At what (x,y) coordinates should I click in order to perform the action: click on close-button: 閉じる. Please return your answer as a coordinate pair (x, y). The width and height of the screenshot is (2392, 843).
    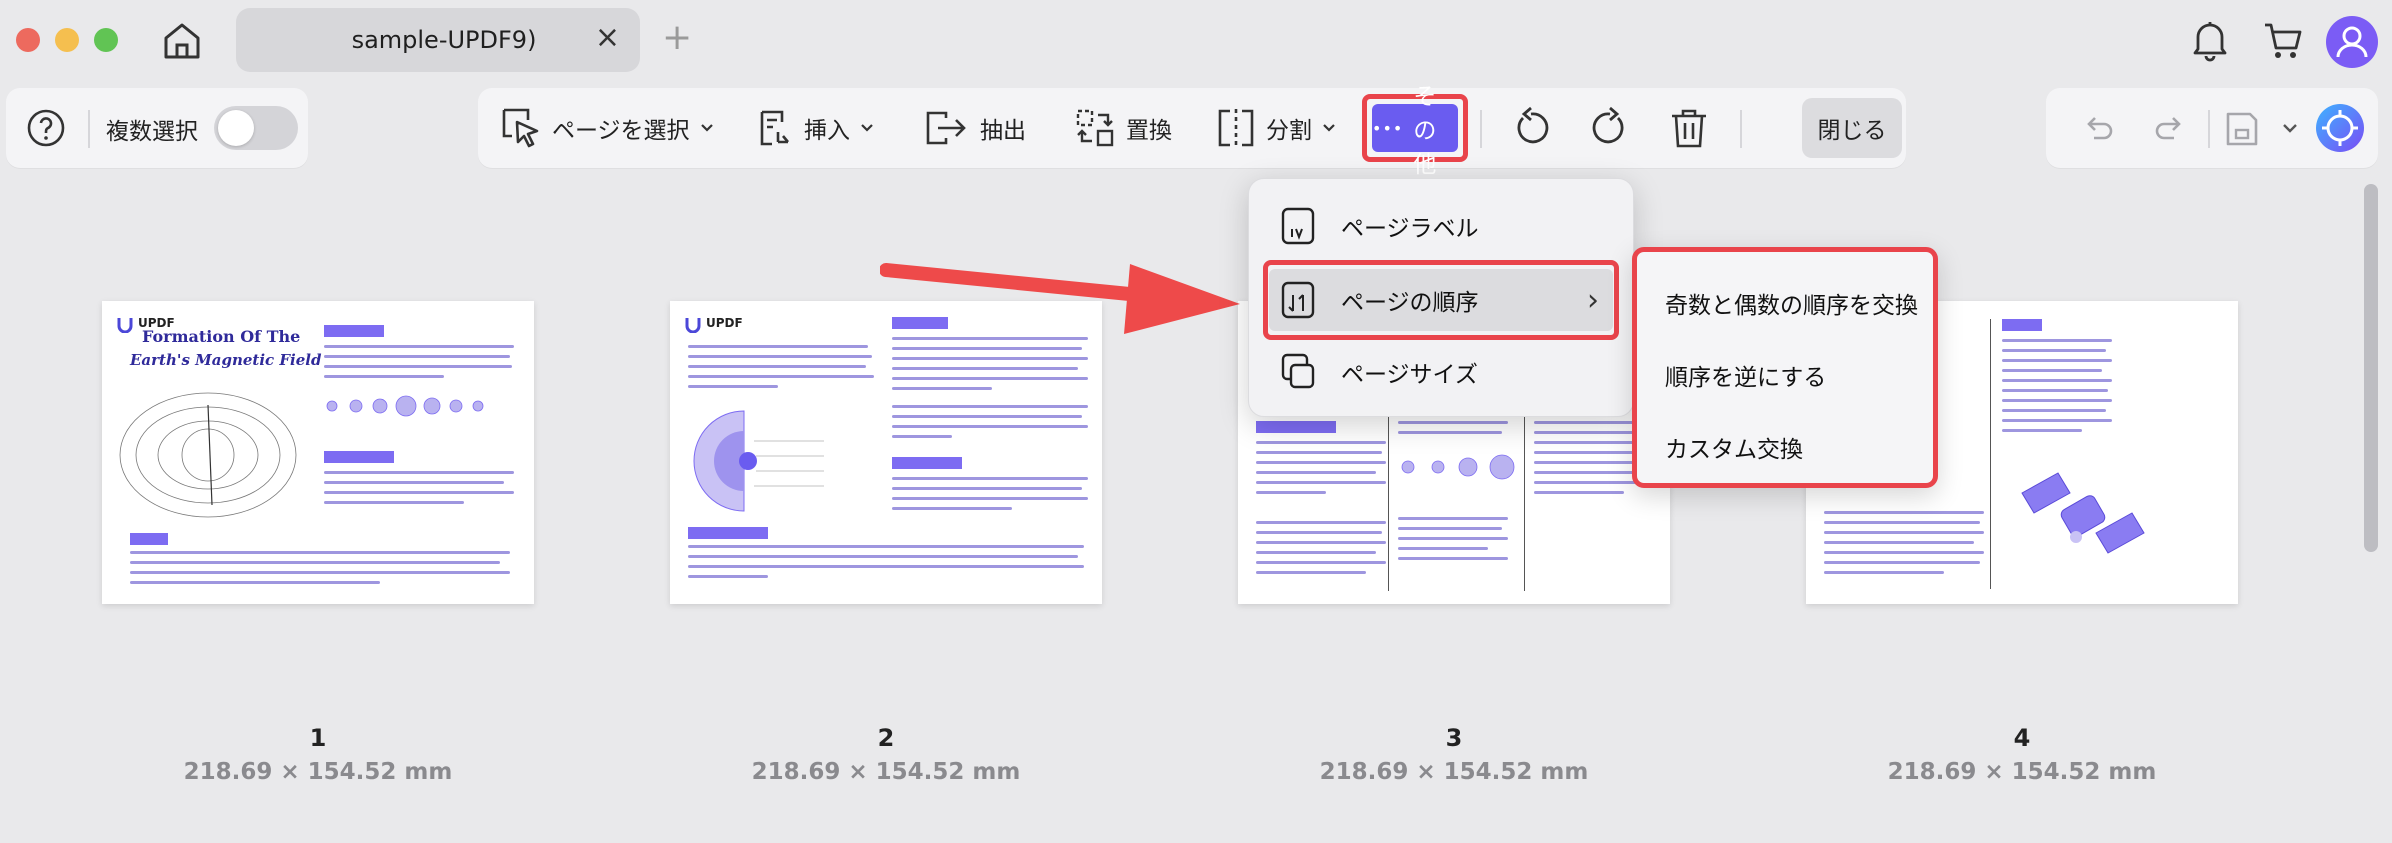
    Looking at the image, I should click on (1852, 128).